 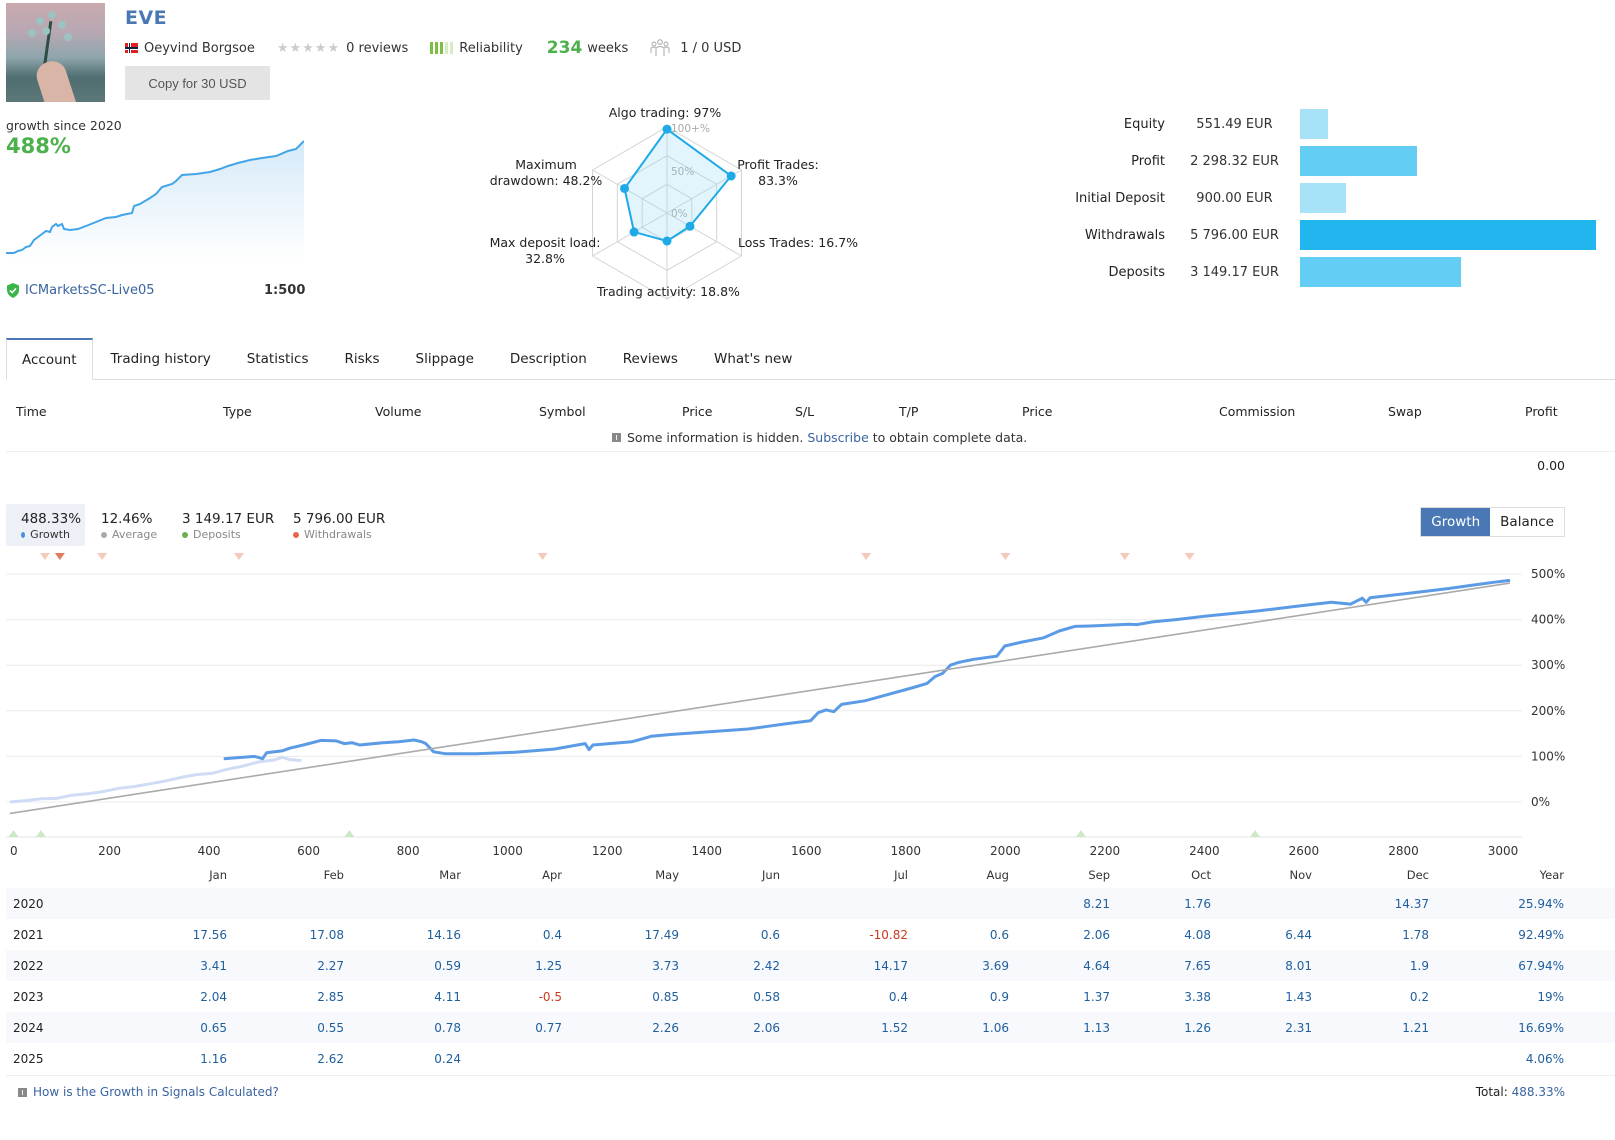 What do you see at coordinates (665, 966) in the screenshot?
I see `month-cell: 3.73` at bounding box center [665, 966].